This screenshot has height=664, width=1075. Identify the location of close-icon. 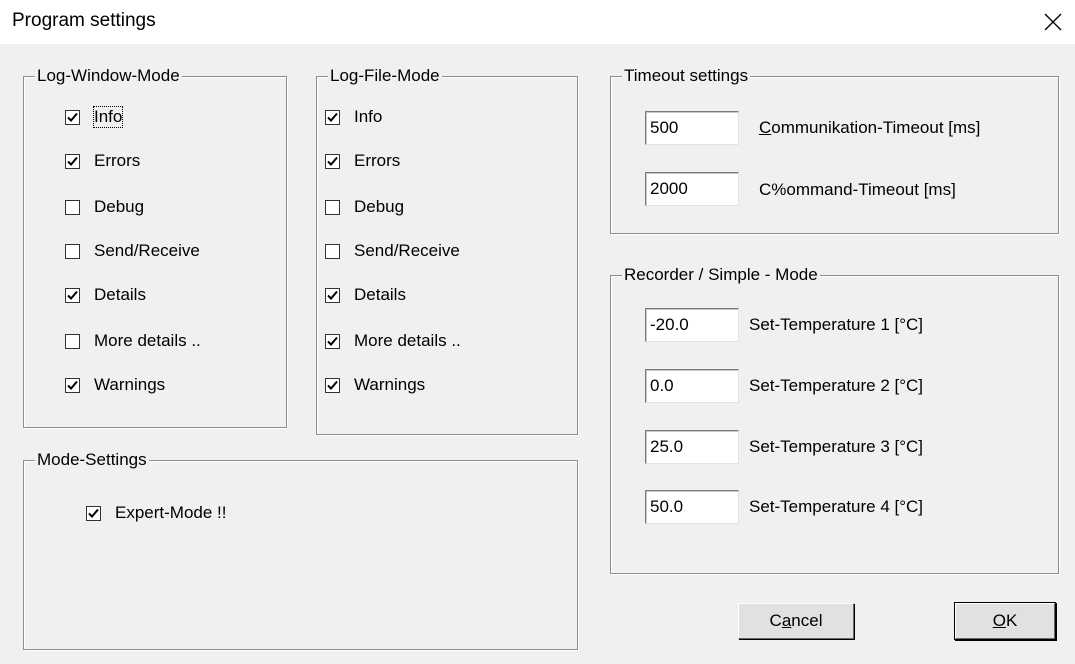
(1053, 22).